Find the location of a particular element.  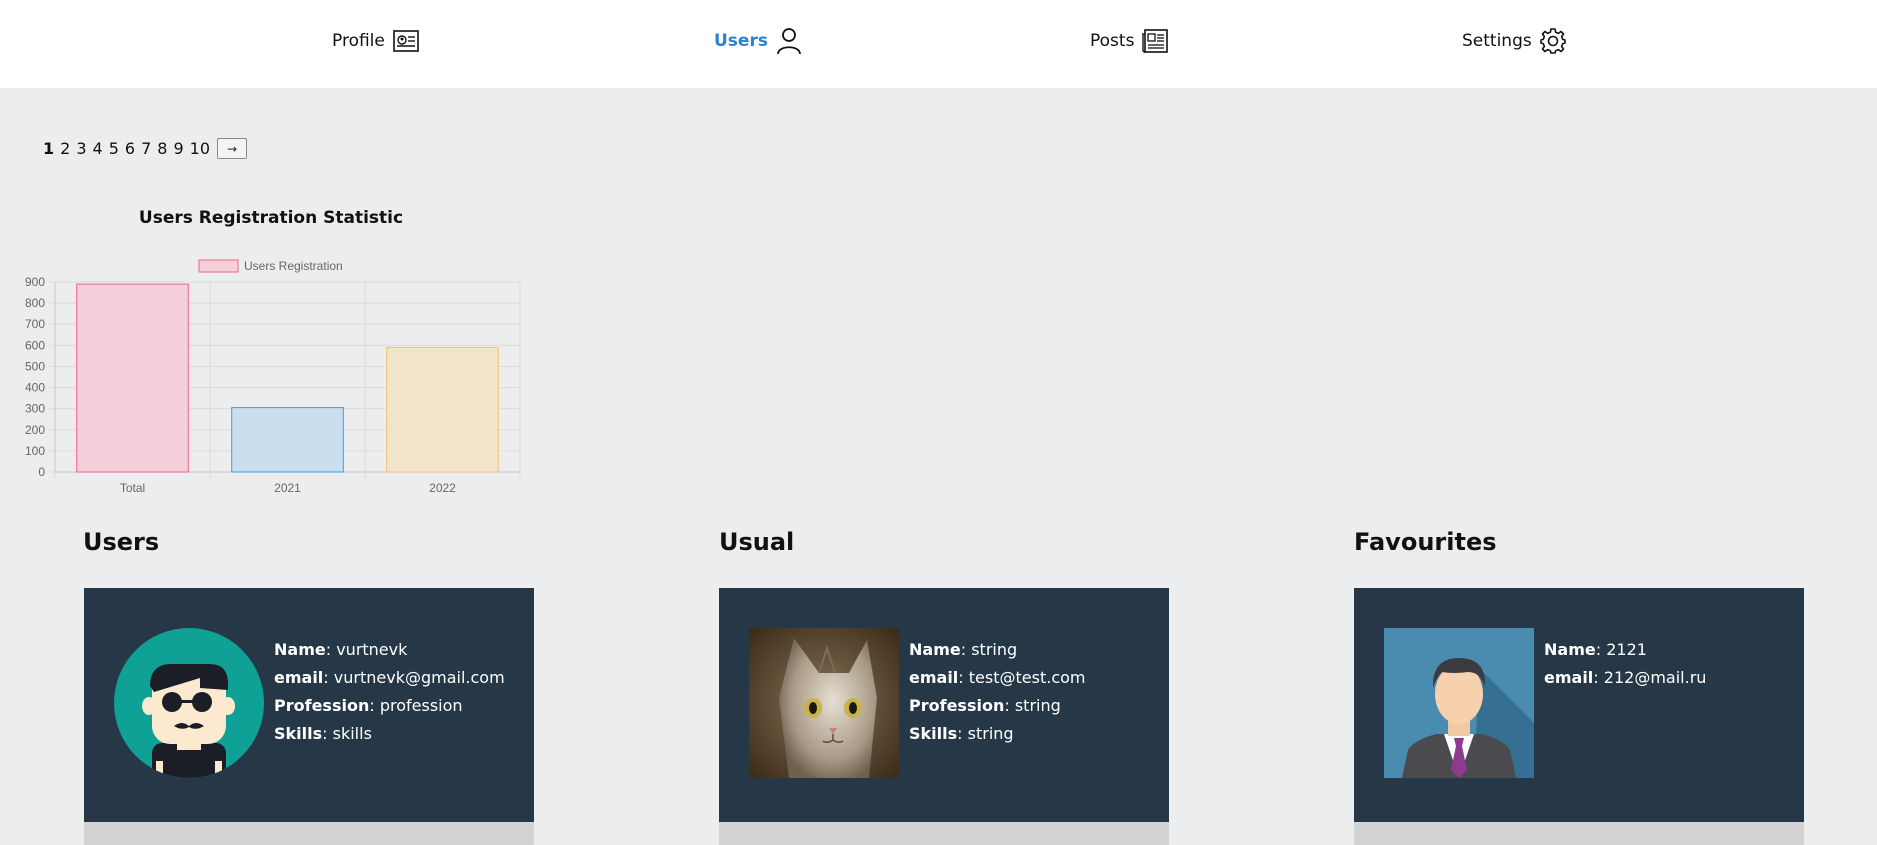

y-tick-label: 800 is located at coordinates (35, 303).